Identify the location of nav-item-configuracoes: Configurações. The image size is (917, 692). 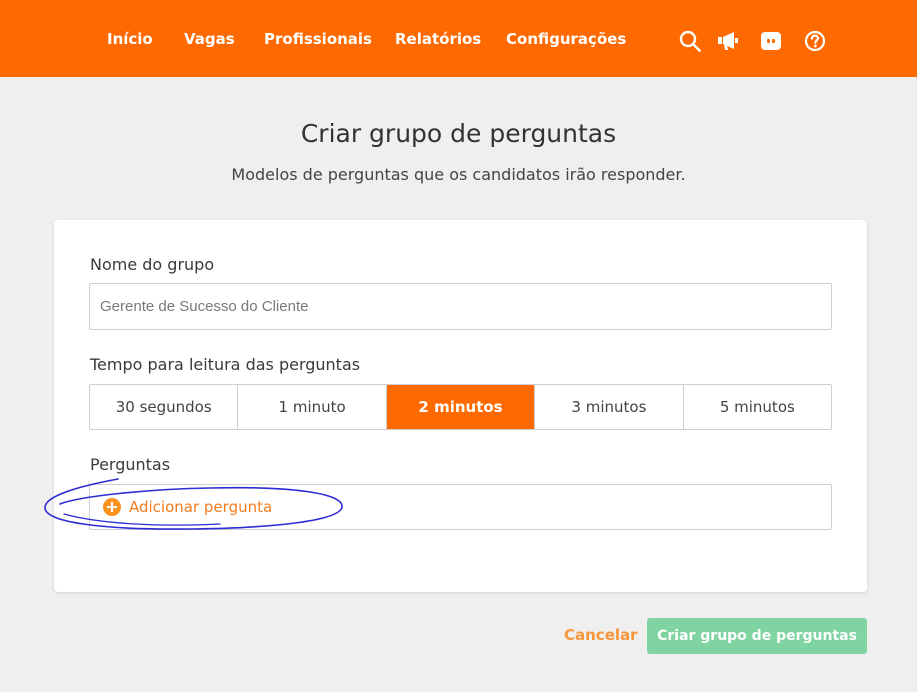
(566, 39).